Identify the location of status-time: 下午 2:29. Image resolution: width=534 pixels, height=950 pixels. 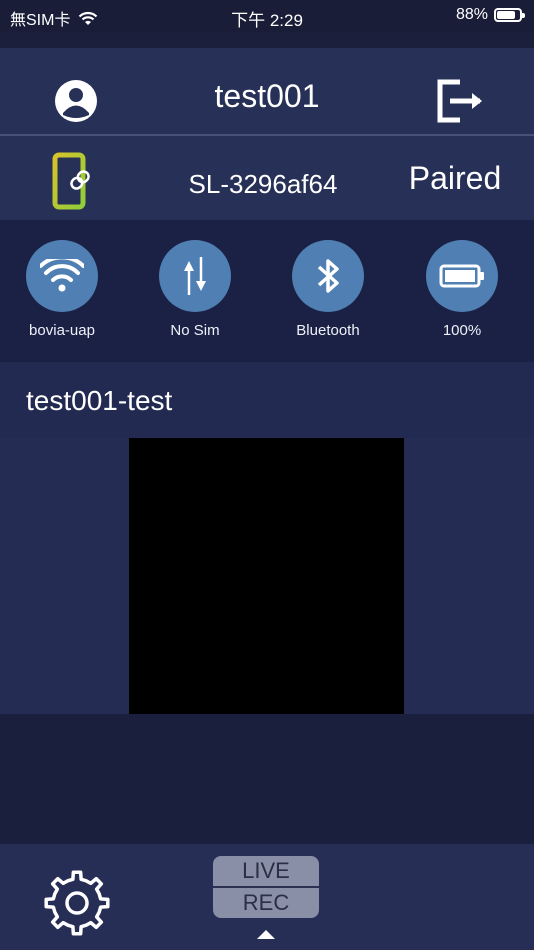
(267, 20).